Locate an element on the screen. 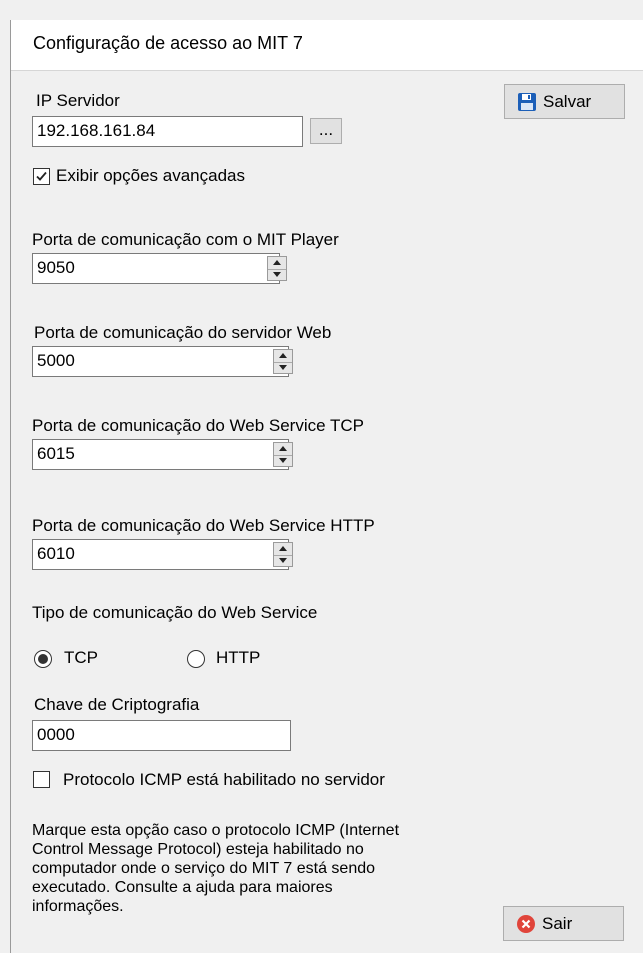 The width and height of the screenshot is (643, 953). web-server-port-stepper is located at coordinates (283, 361).